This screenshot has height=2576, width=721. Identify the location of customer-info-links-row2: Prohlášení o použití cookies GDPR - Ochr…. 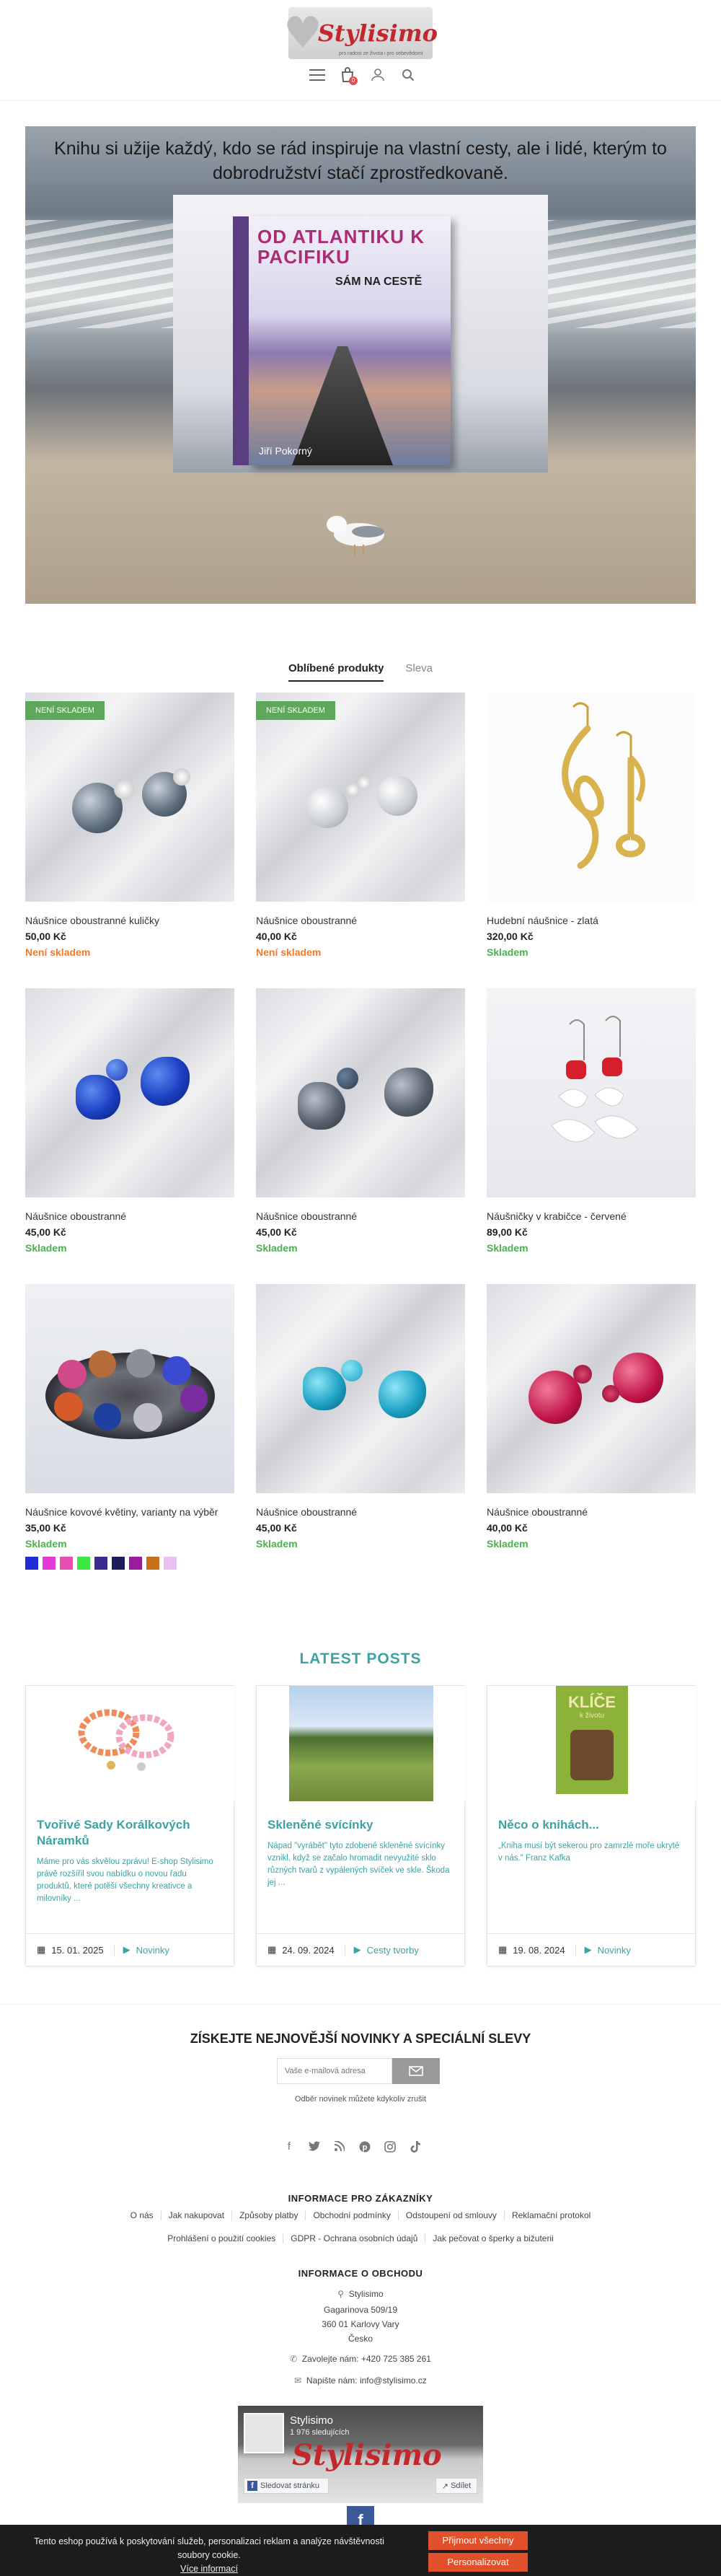
(360, 2238).